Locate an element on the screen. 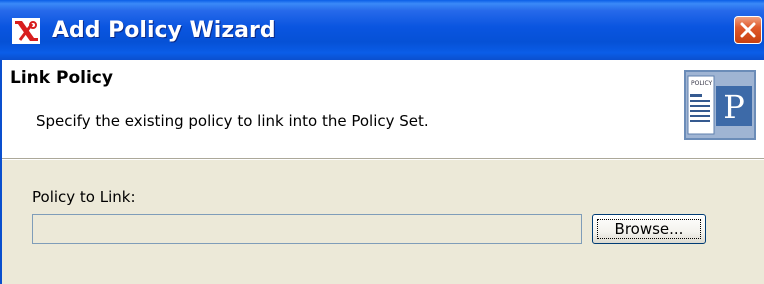 The image size is (764, 284). policy-to-link-label: Policy to Link: is located at coordinates (84, 197).